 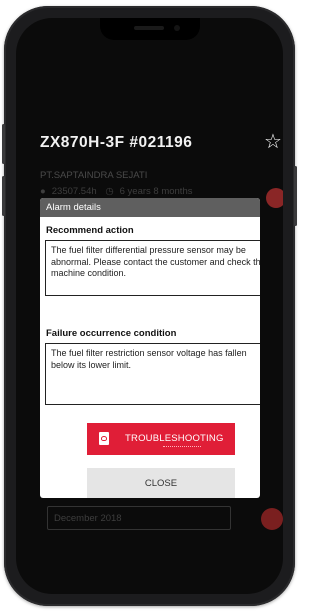 What do you see at coordinates (139, 518) in the screenshot?
I see `date-field: December 2018` at bounding box center [139, 518].